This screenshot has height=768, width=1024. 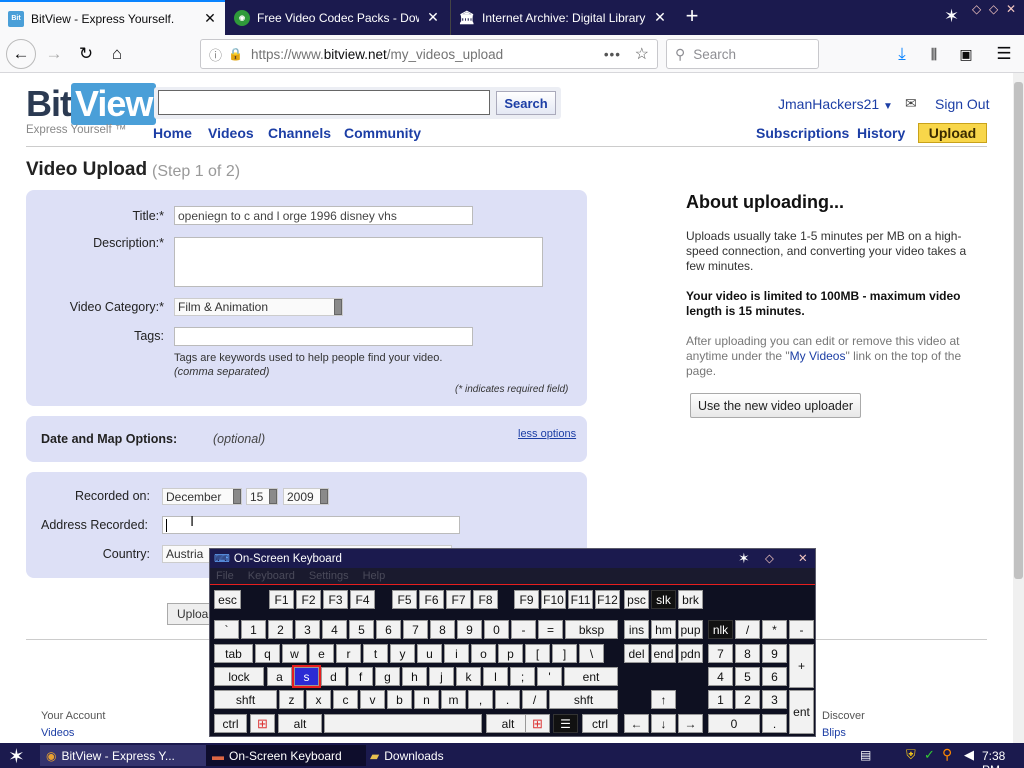 What do you see at coordinates (279, 676) in the screenshot?
I see `key-row3-0: a` at bounding box center [279, 676].